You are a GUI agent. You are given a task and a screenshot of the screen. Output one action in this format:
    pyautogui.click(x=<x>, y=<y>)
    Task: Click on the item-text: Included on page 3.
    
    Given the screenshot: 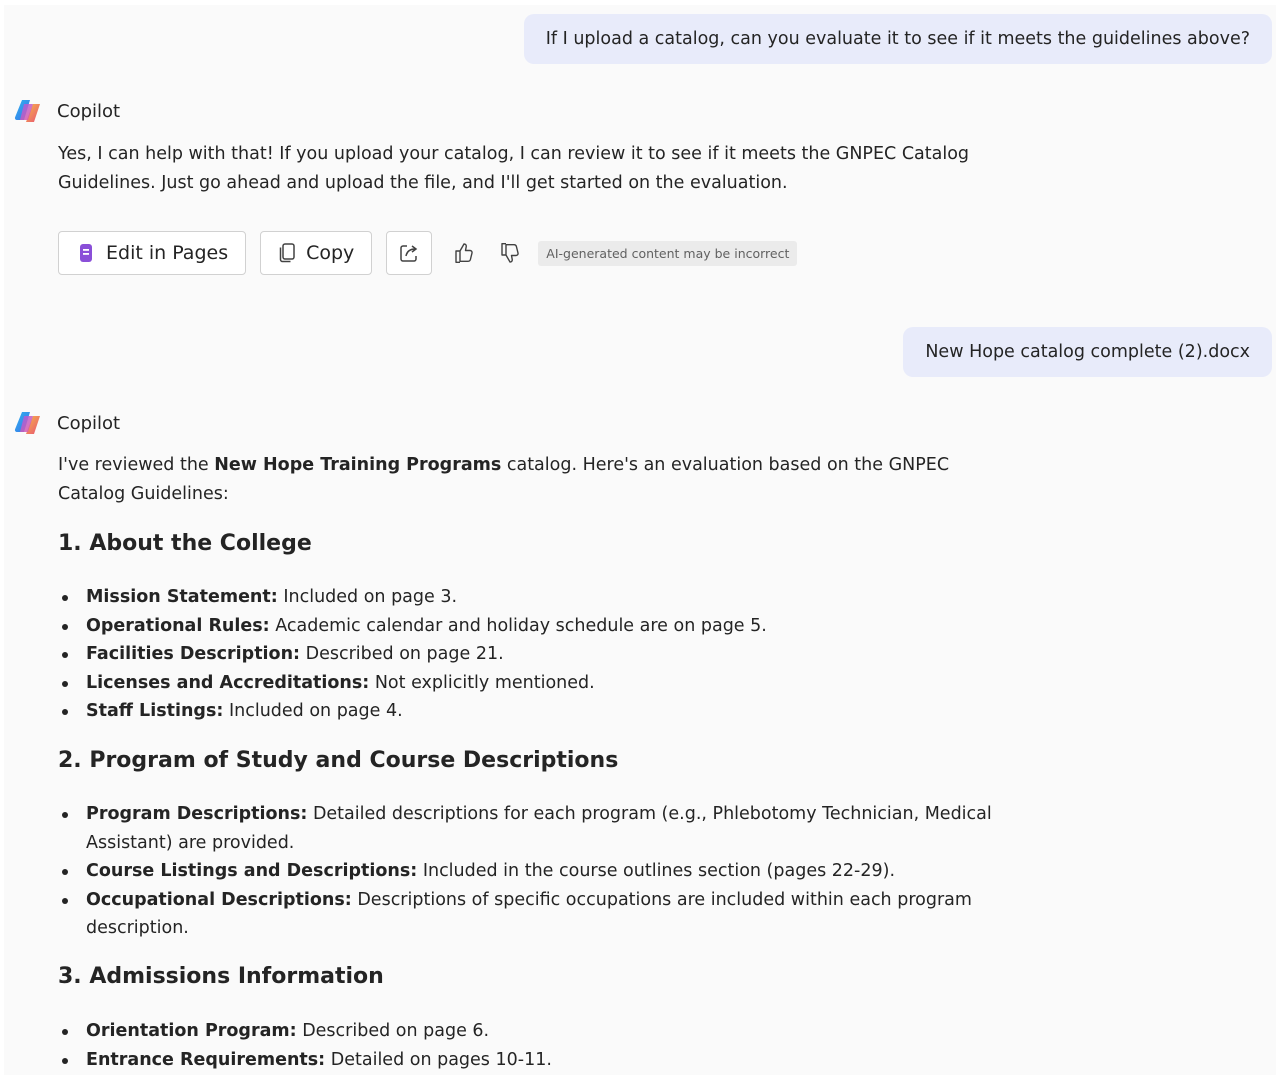 What is the action you would take?
    pyautogui.click(x=367, y=597)
    